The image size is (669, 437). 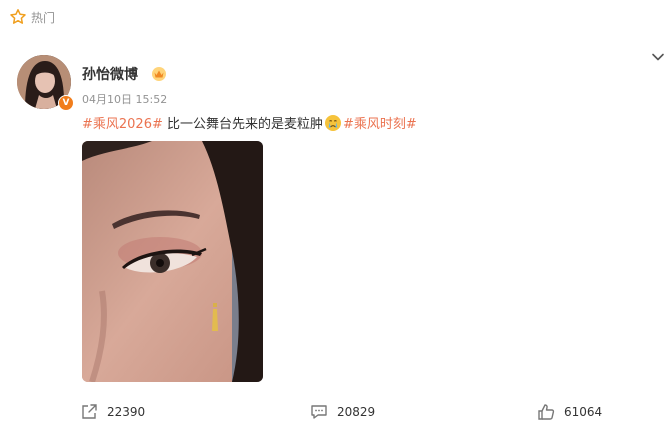 I want to click on star-icon, so click(x=18, y=16).